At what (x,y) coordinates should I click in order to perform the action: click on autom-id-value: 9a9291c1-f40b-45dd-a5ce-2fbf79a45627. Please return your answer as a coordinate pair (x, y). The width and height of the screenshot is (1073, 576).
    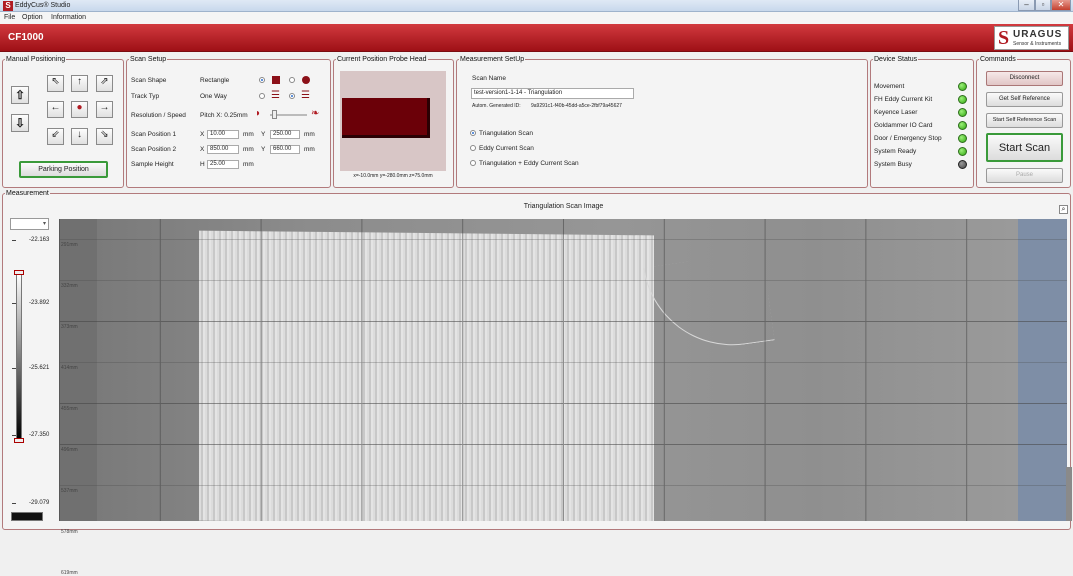
    Looking at the image, I should click on (576, 106).